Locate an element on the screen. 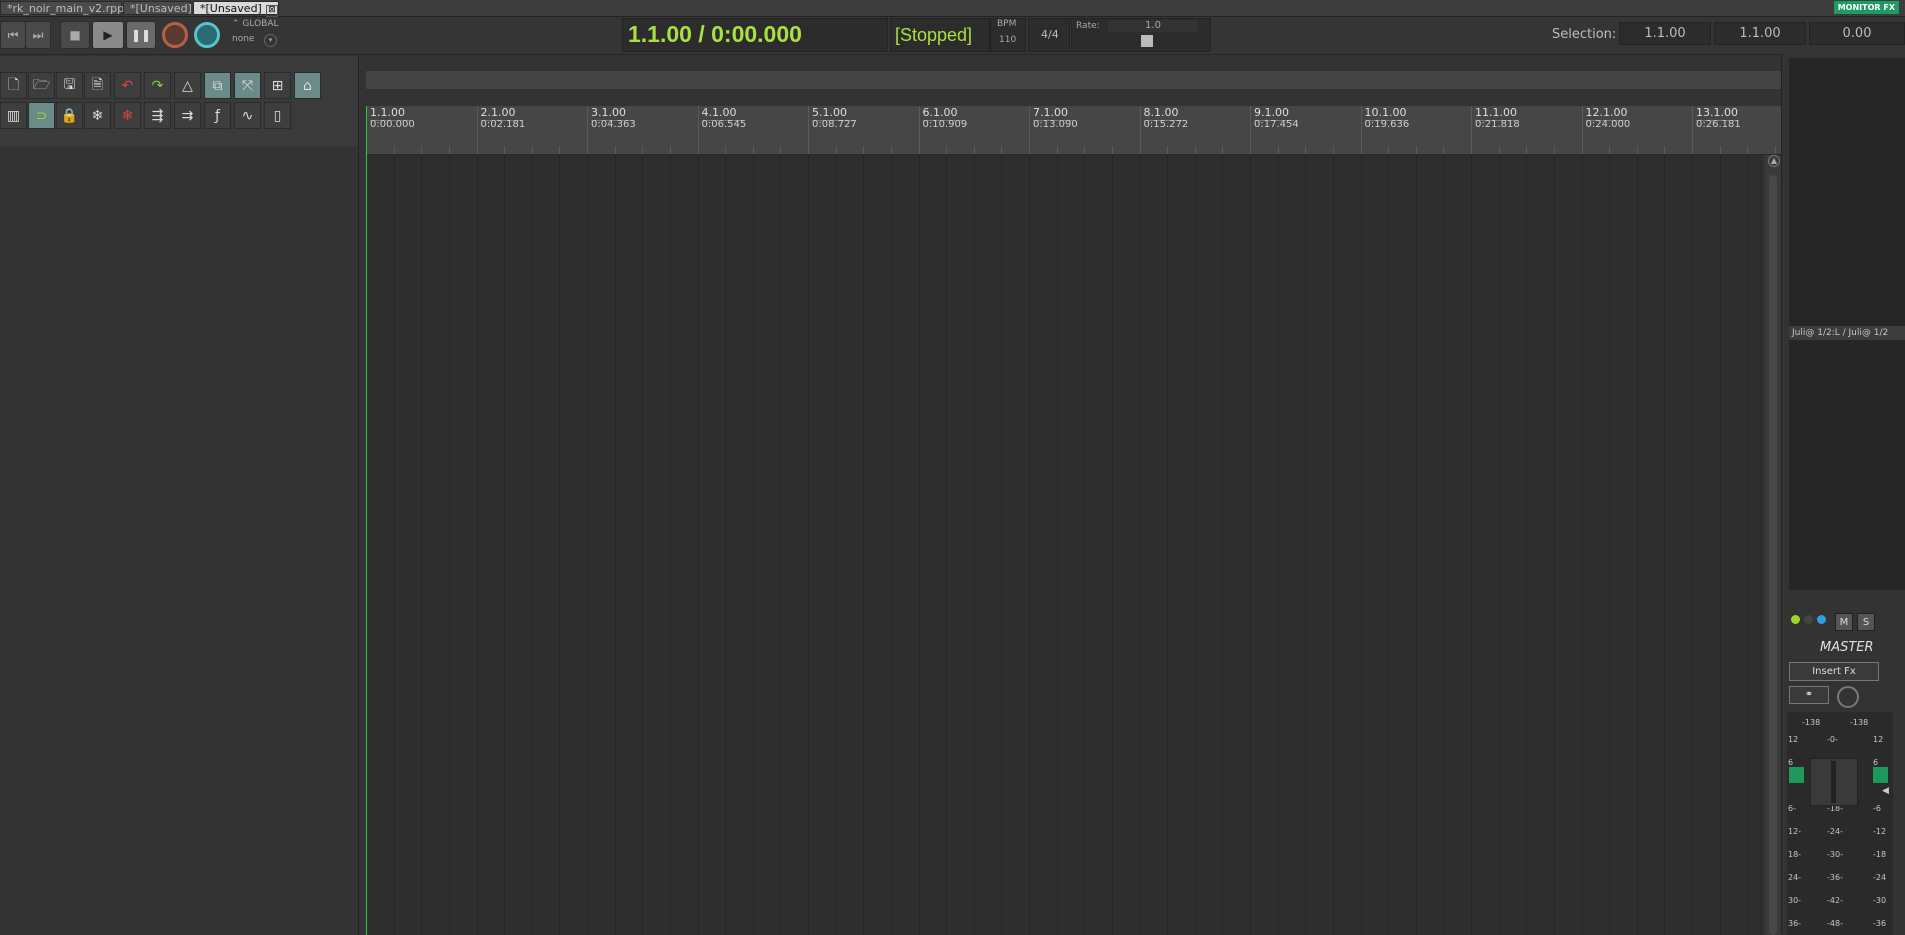 This screenshot has width=1905, height=935. save-project-icon: 🖫 is located at coordinates (69, 85).